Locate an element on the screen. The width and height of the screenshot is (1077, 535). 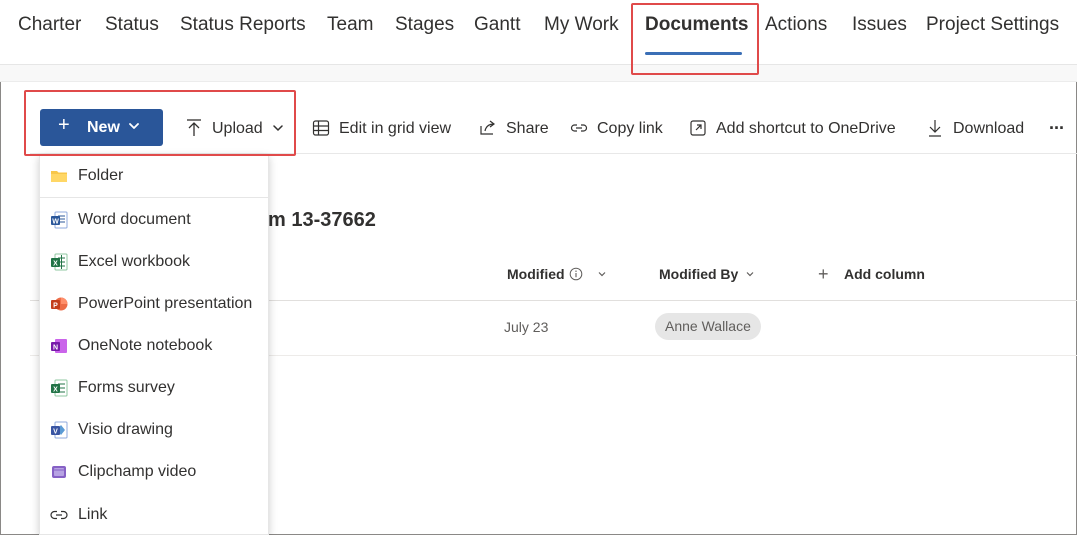
menu-item-forms-survey: X Forms survey is located at coordinates (154, 388).